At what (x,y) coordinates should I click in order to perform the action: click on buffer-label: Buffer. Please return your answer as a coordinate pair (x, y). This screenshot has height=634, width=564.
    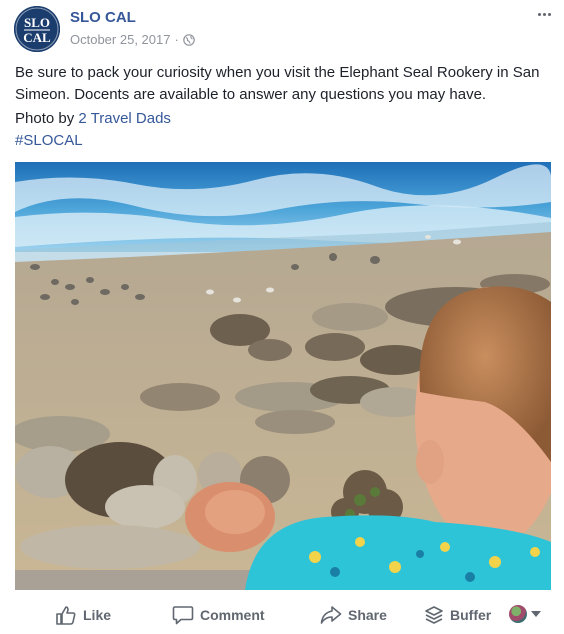
    Looking at the image, I should click on (471, 615).